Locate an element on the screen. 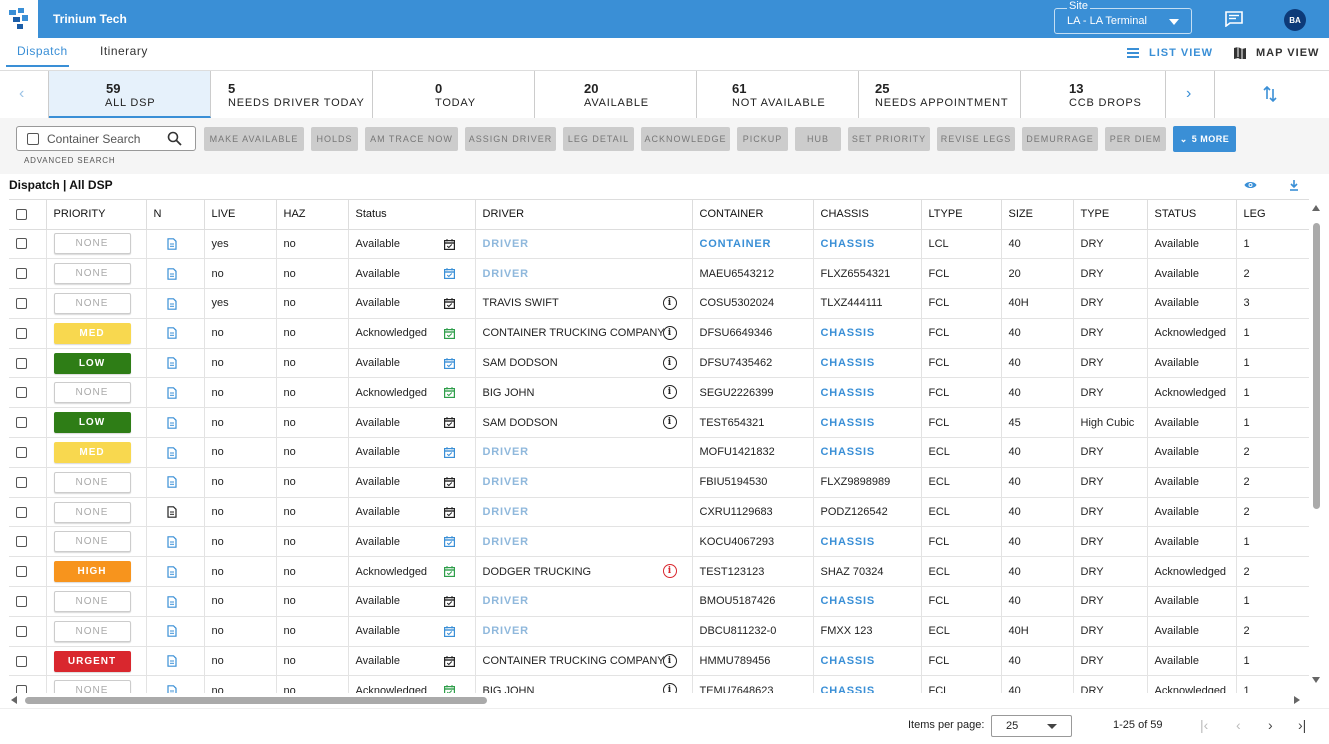  col-header-n: N is located at coordinates (175, 215).